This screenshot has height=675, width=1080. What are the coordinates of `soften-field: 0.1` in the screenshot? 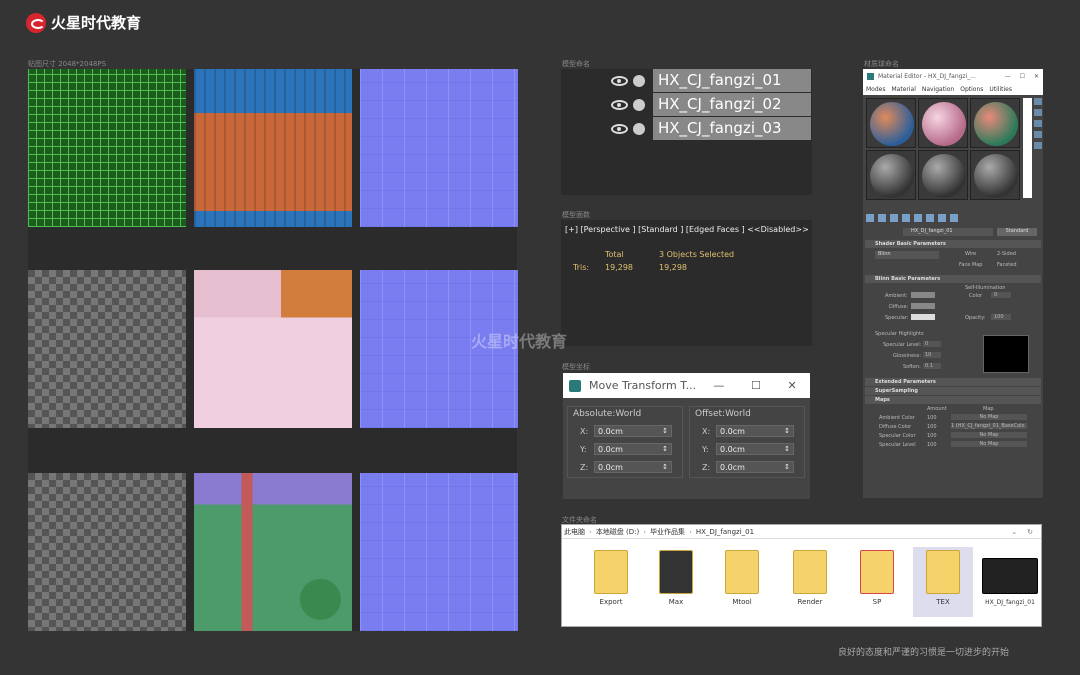 It's located at (932, 366).